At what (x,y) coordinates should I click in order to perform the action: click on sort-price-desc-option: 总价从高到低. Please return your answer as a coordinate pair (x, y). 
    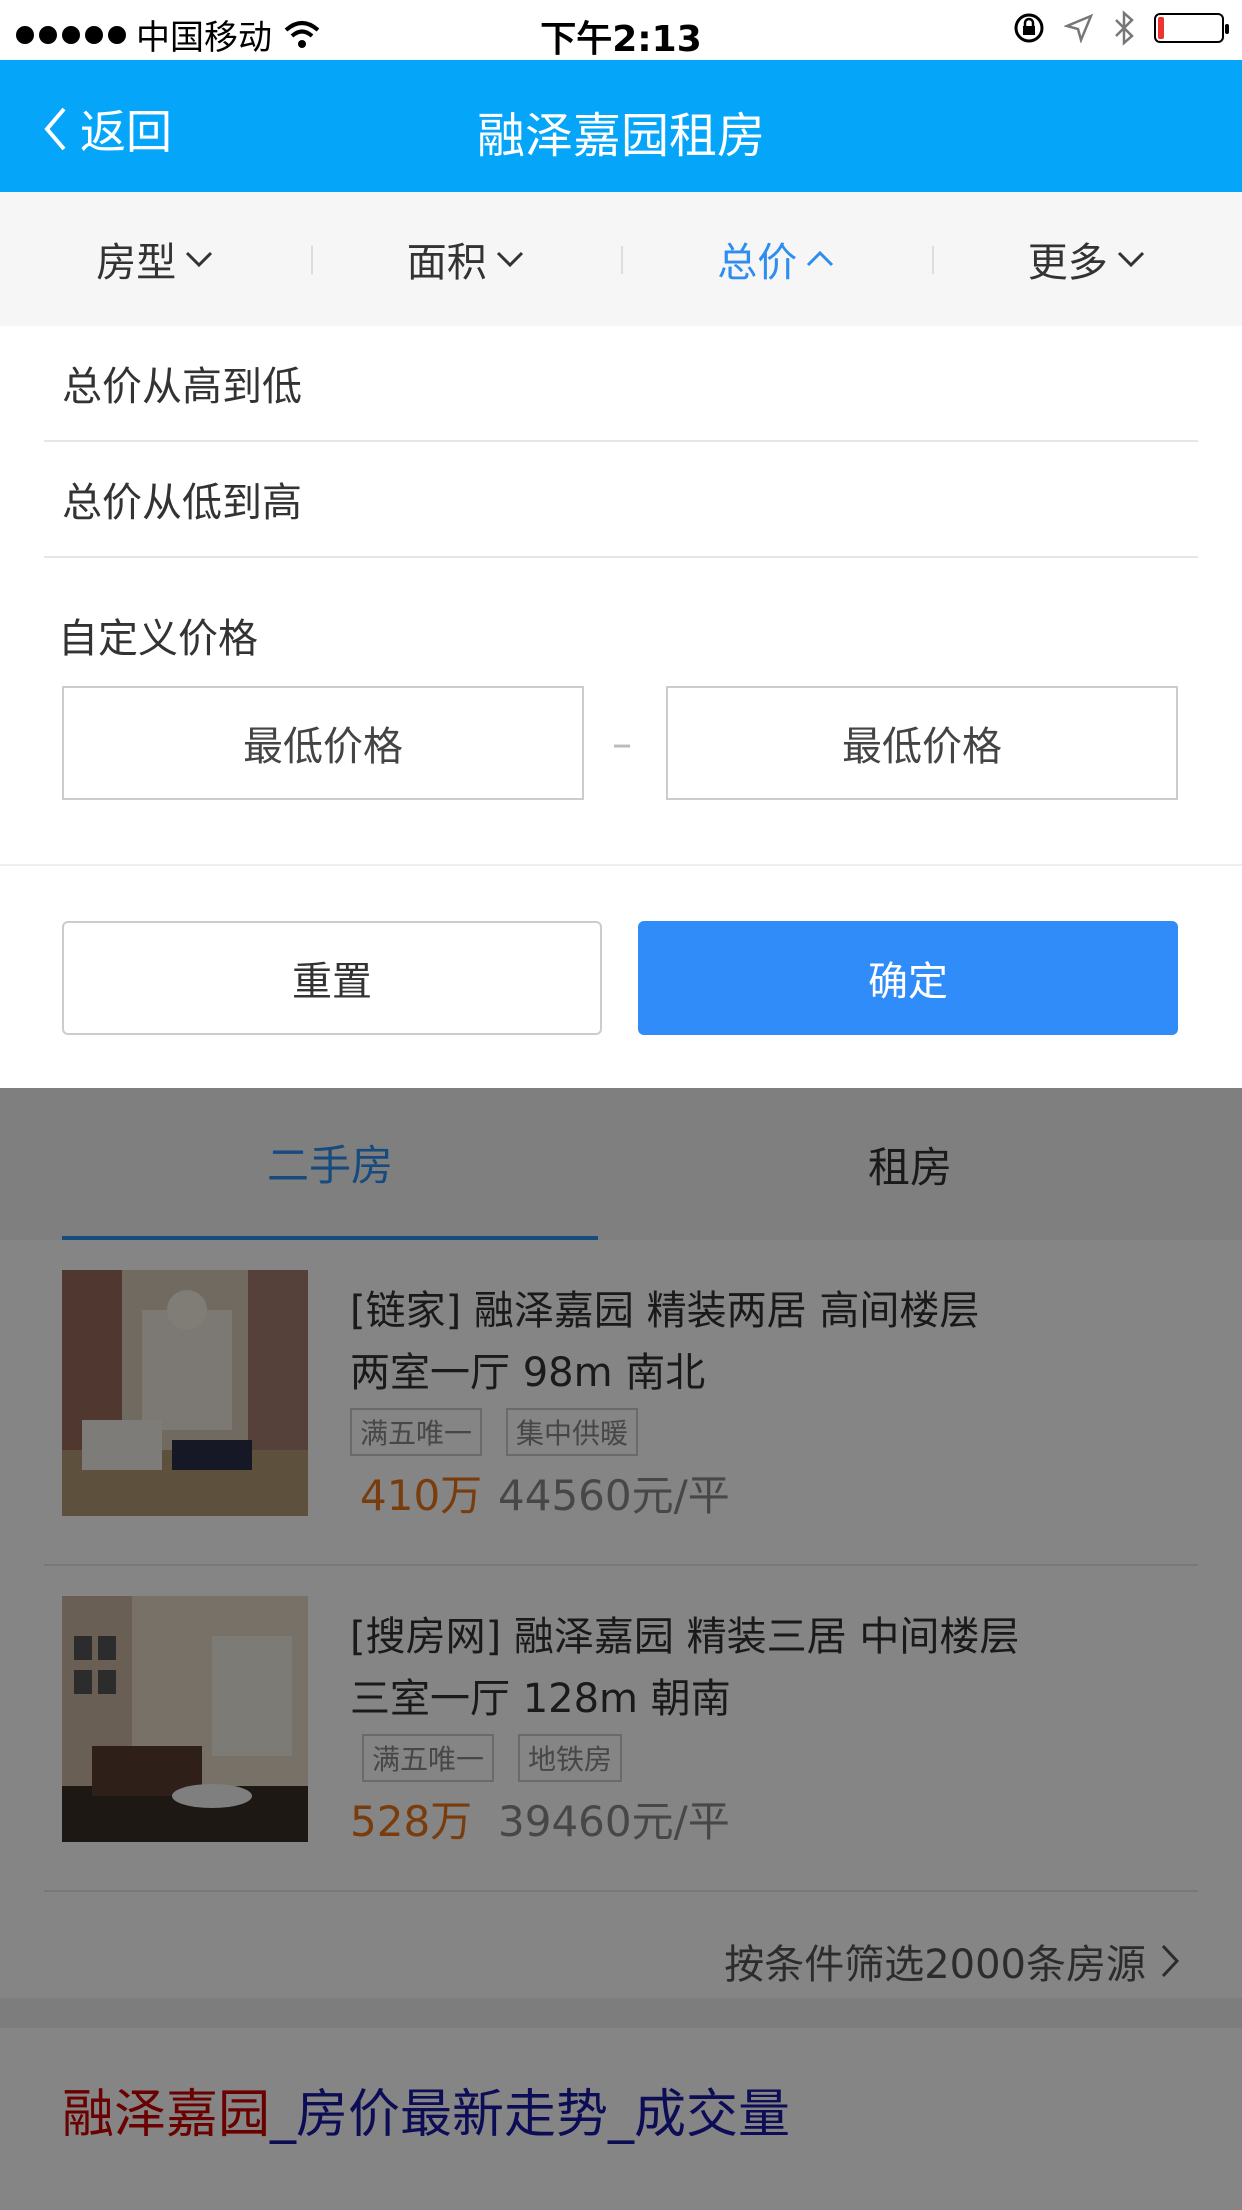
    Looking at the image, I should click on (621, 384).